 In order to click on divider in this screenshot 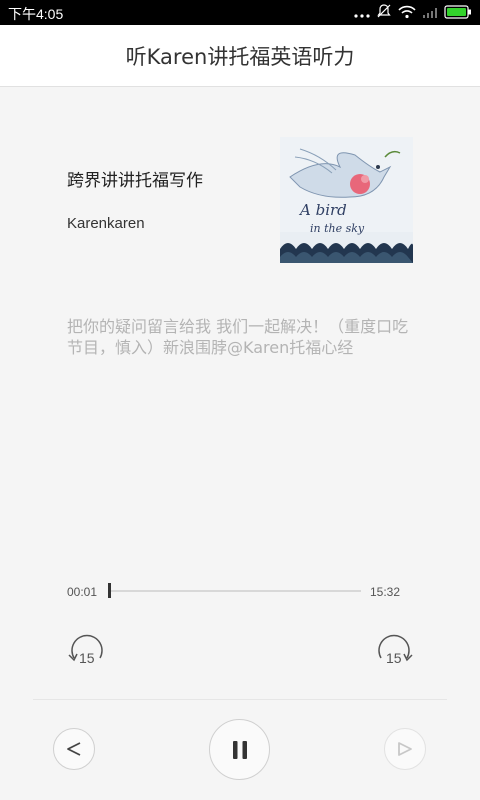, I will do `click(240, 699)`.